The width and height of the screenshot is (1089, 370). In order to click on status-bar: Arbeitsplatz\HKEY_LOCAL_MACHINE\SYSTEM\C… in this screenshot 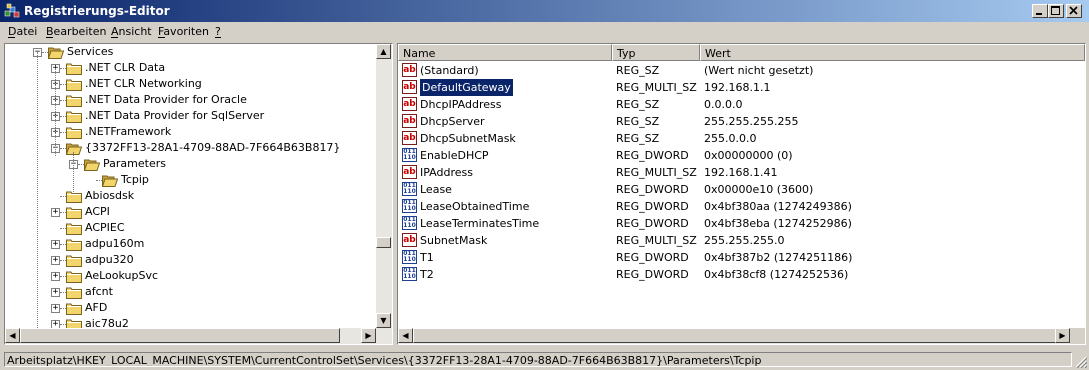, I will do `click(544, 360)`.